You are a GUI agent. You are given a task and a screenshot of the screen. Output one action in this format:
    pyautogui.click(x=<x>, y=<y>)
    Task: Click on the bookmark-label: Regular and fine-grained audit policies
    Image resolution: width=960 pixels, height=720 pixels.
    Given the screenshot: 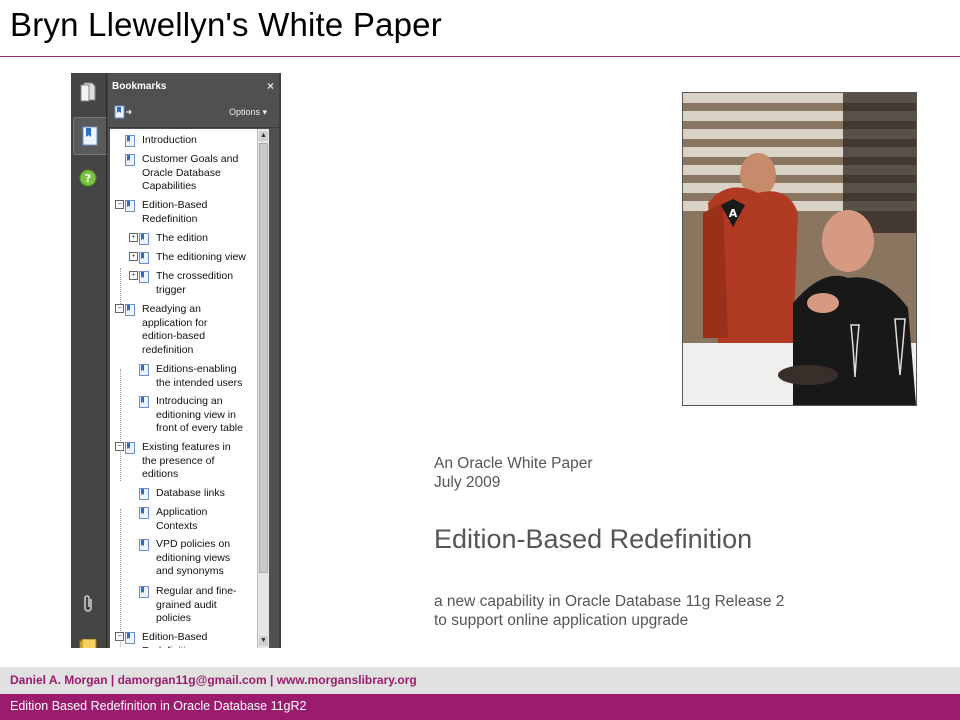 What is the action you would take?
    pyautogui.click(x=196, y=604)
    